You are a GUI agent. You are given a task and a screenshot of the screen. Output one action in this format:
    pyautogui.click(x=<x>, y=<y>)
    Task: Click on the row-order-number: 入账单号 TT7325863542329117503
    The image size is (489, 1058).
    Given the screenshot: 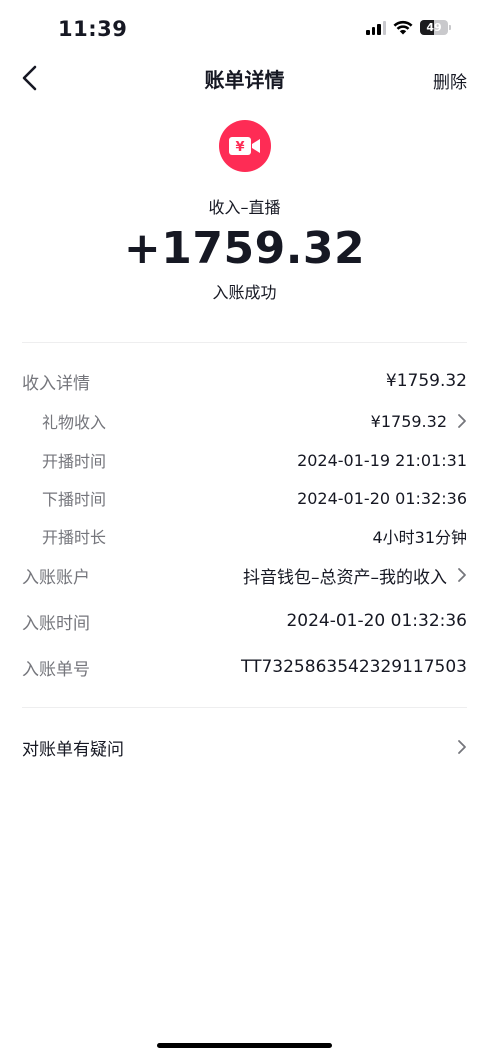 What is the action you would take?
    pyautogui.click(x=244, y=667)
    